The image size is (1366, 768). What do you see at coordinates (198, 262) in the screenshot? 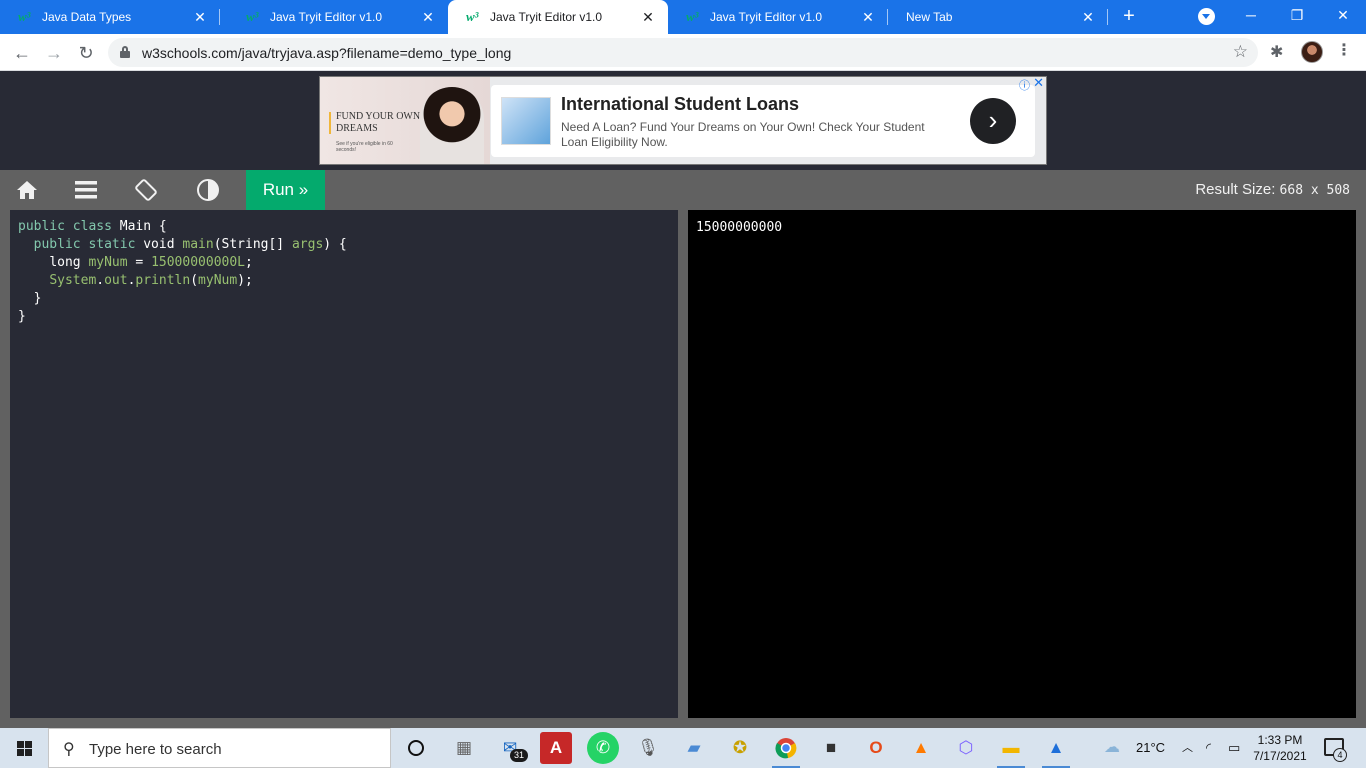
I see `code-number-literal: 15000000000L` at bounding box center [198, 262].